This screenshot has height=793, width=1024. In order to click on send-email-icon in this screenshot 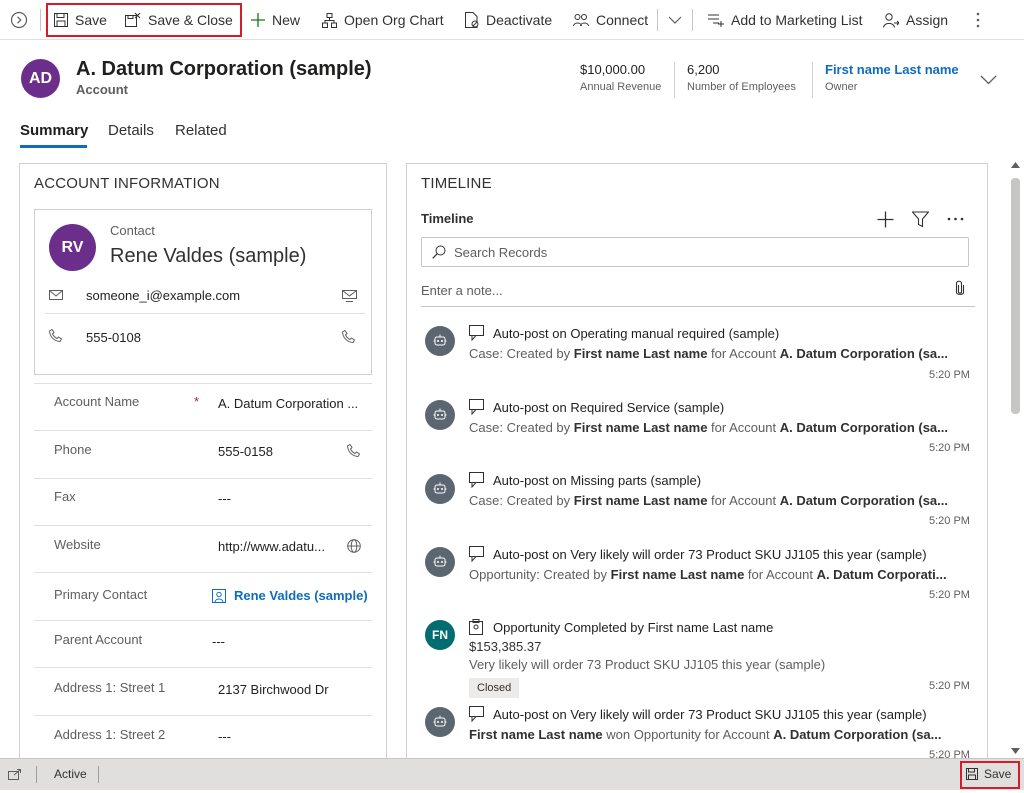, I will do `click(349, 296)`.